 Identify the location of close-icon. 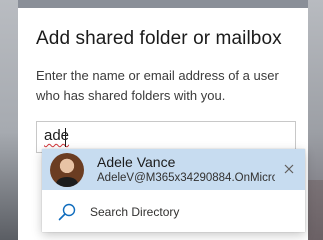
(289, 169).